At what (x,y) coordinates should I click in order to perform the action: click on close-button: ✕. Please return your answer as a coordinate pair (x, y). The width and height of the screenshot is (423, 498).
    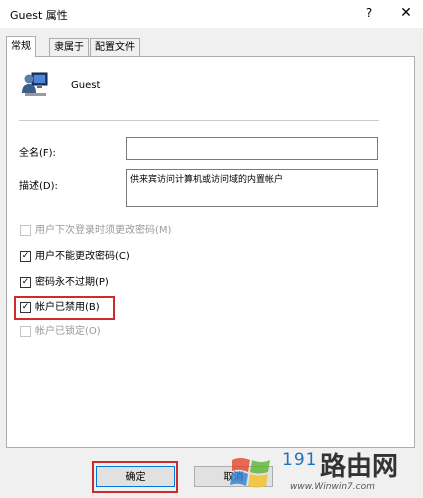
    Looking at the image, I should click on (406, 13).